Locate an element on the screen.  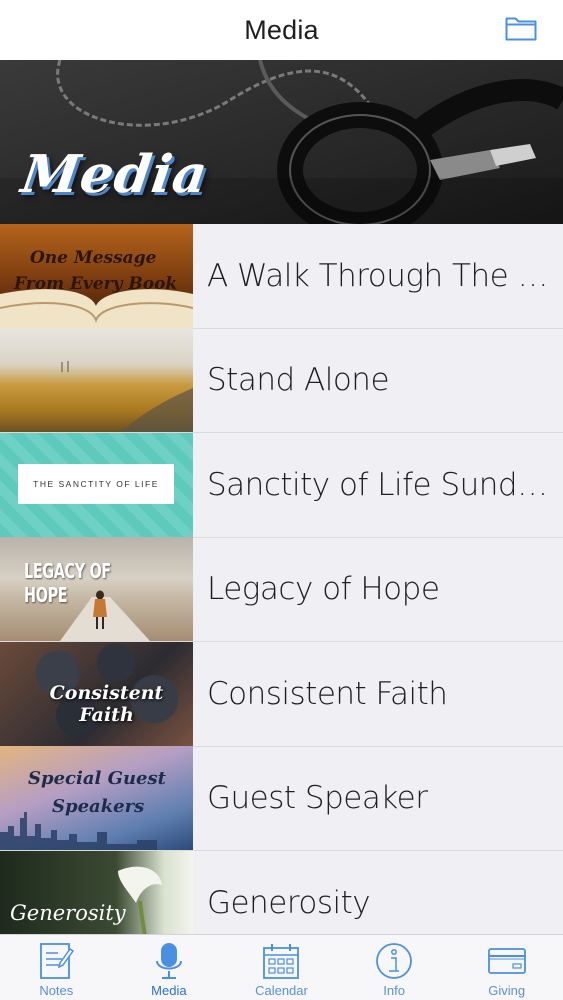
tab-giving: Giving is located at coordinates (506, 967).